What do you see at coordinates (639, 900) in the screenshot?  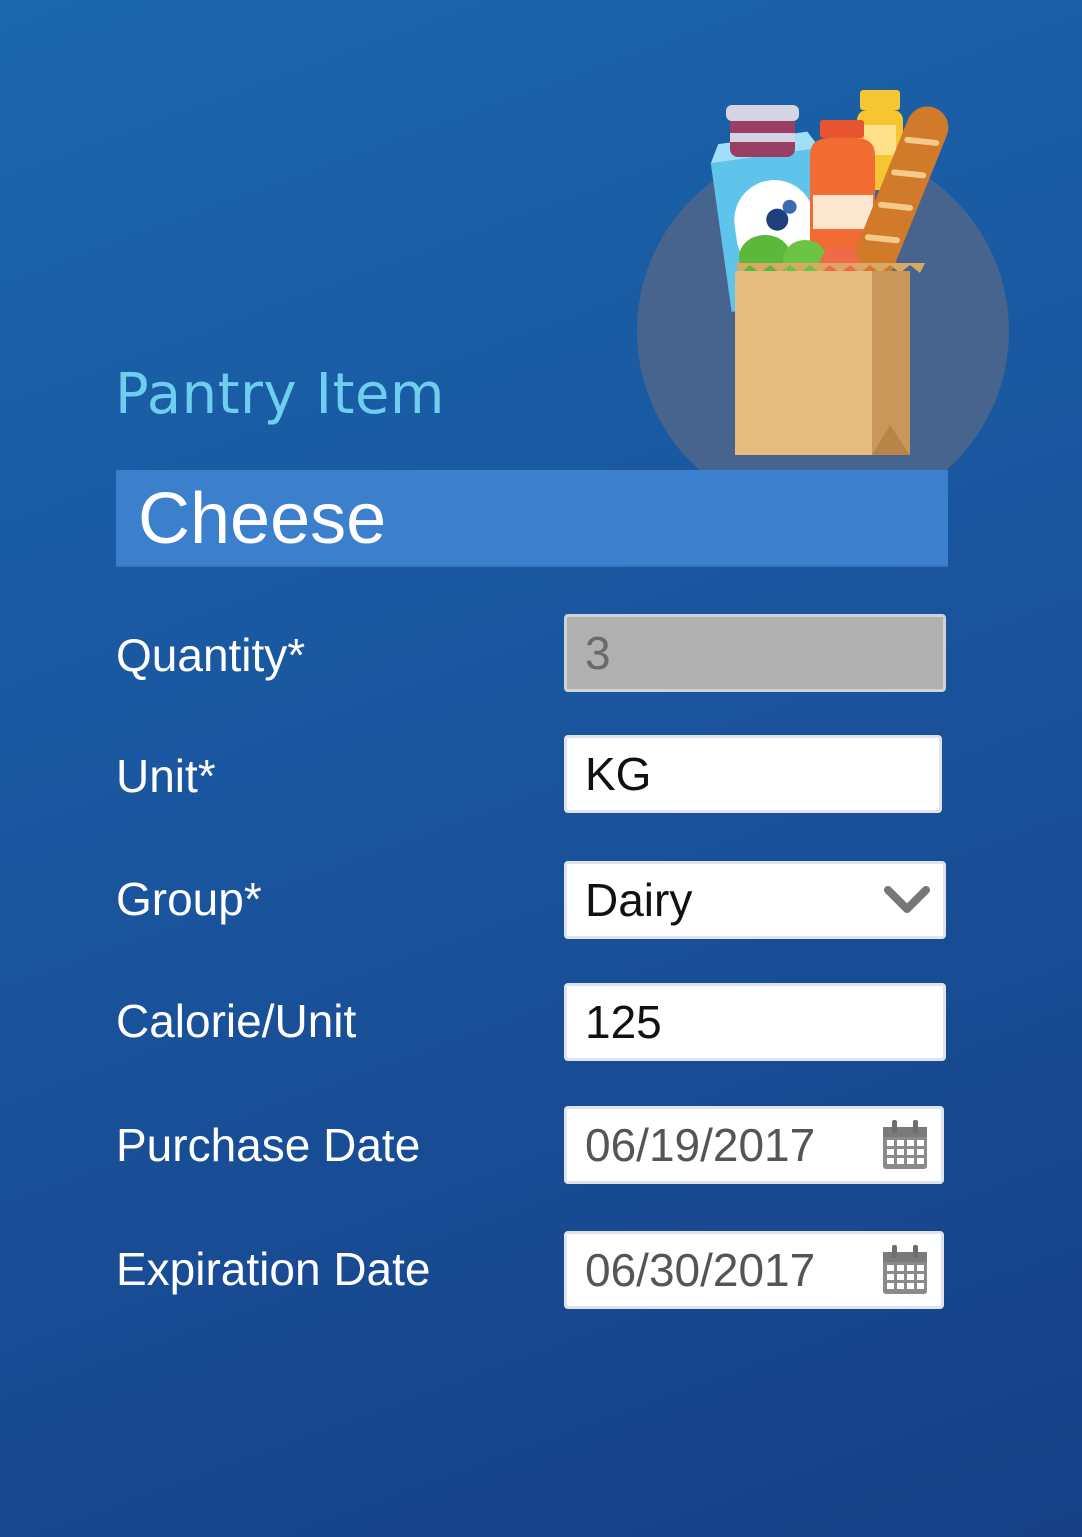 I see `group-selected-value: Dairy` at bounding box center [639, 900].